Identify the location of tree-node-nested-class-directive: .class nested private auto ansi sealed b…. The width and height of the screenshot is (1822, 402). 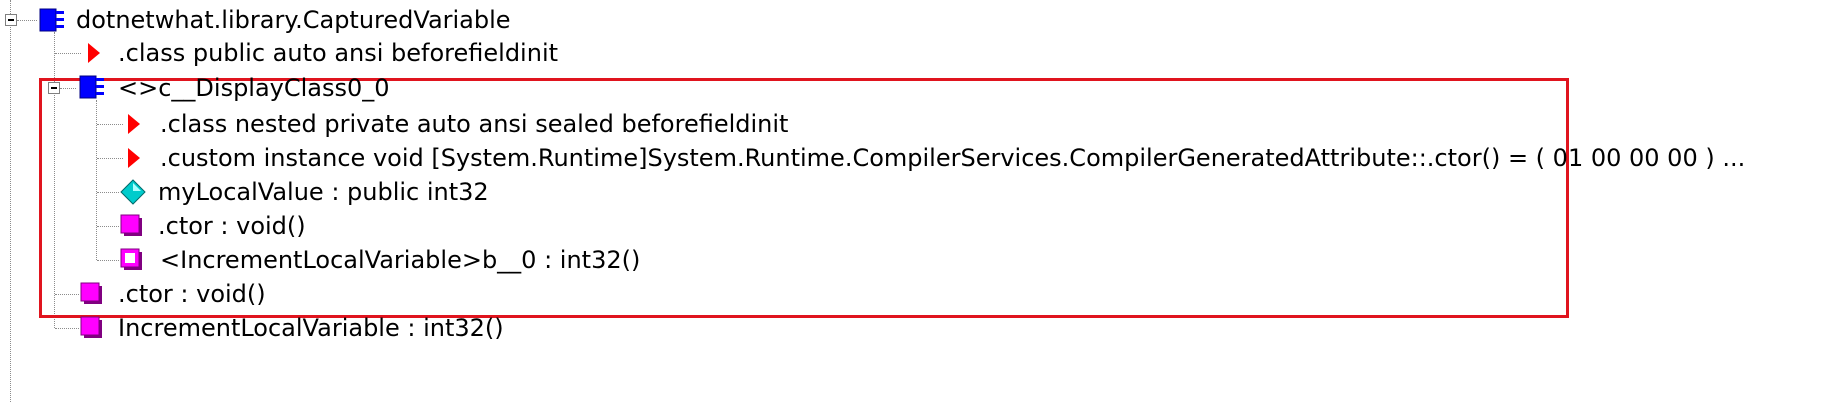
(474, 124).